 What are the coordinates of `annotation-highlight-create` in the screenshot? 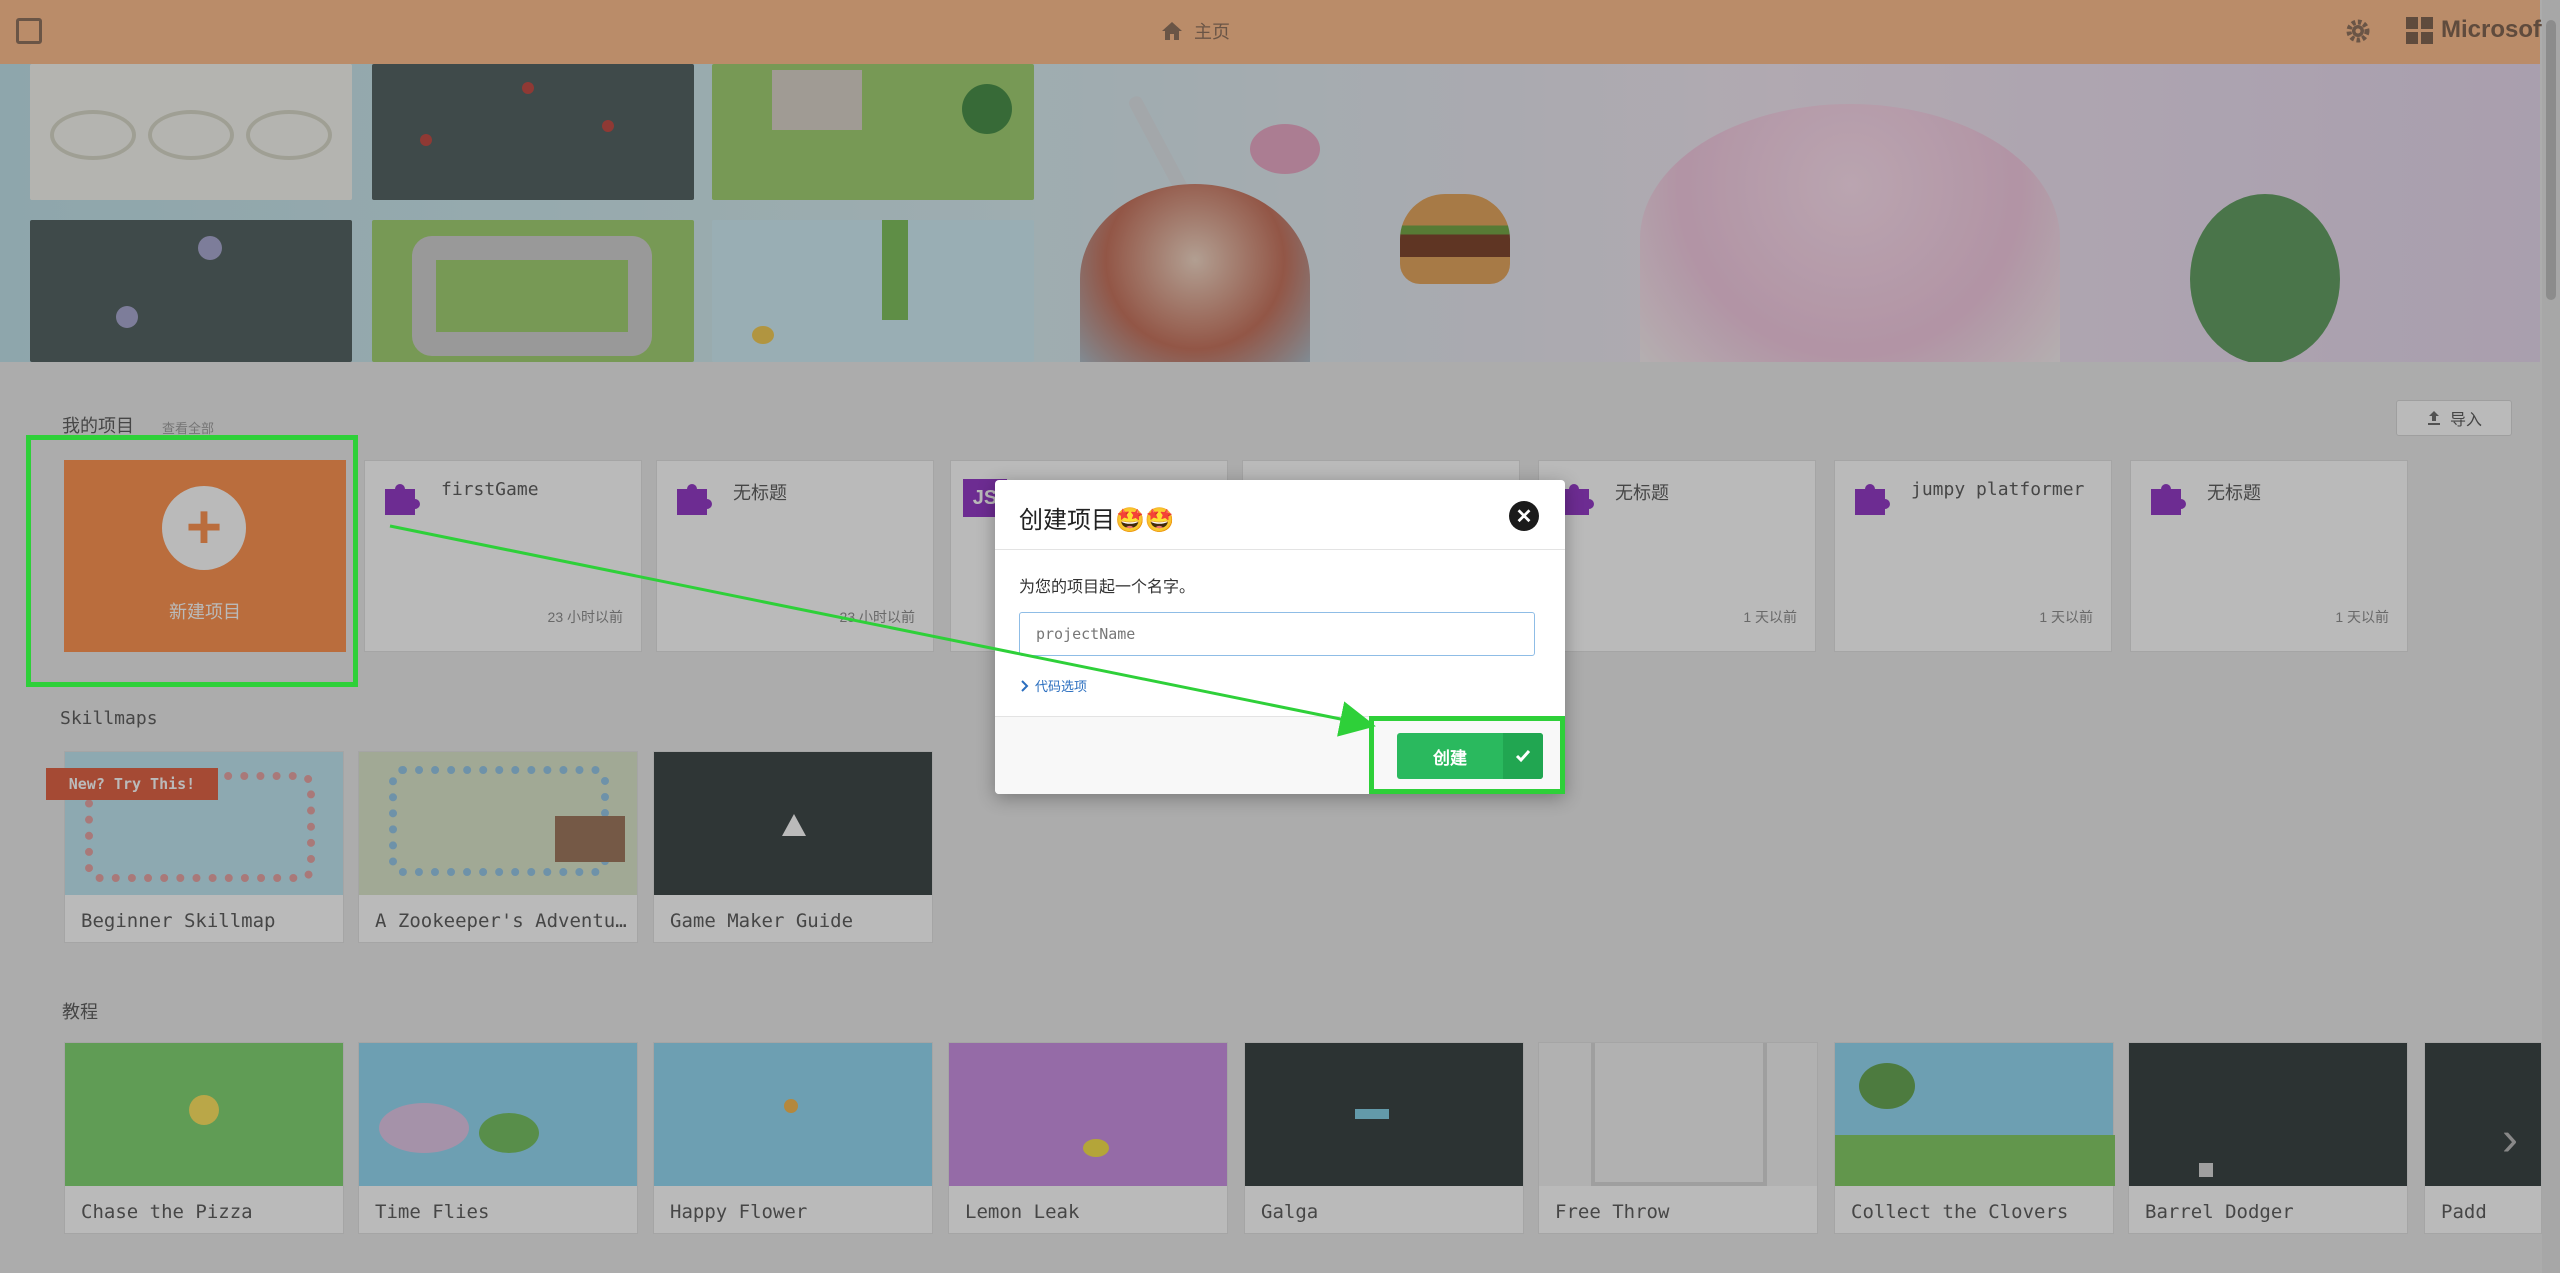 It's located at (1467, 755).